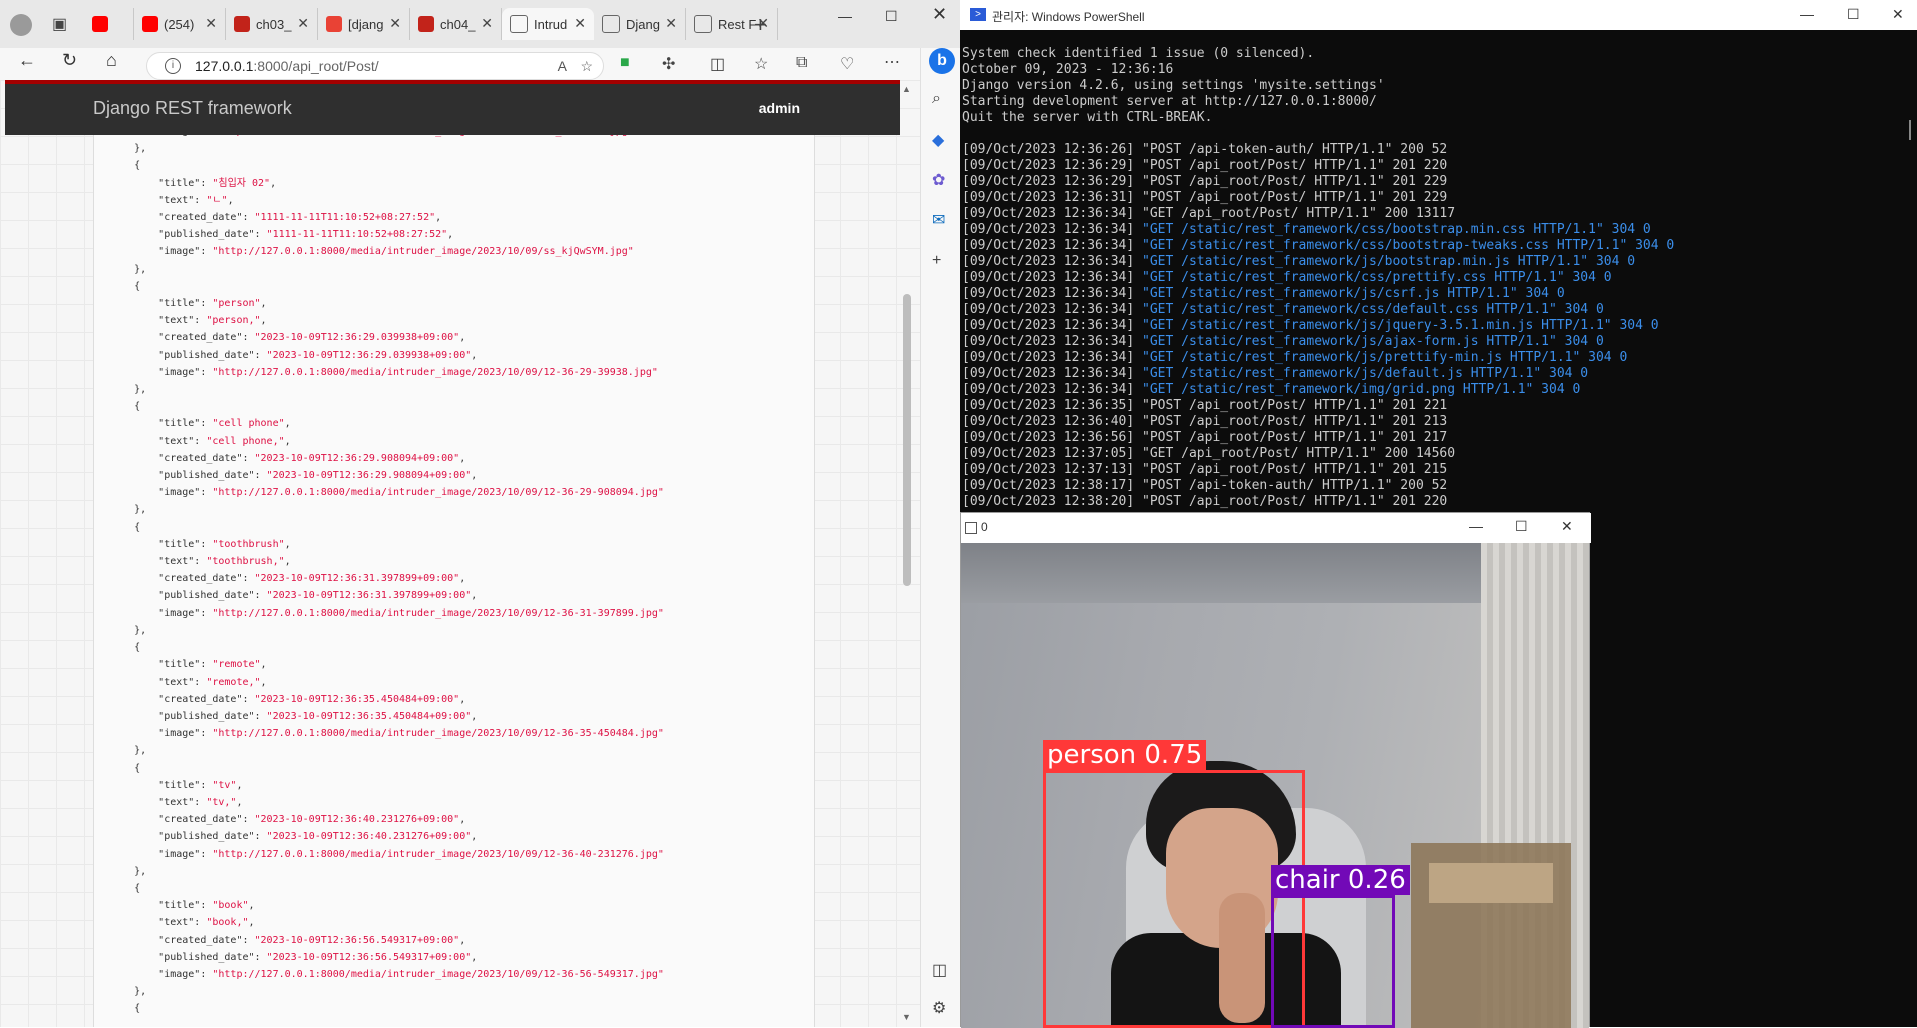 Image resolution: width=1917 pixels, height=1028 pixels. I want to click on page-icon, so click(519, 24).